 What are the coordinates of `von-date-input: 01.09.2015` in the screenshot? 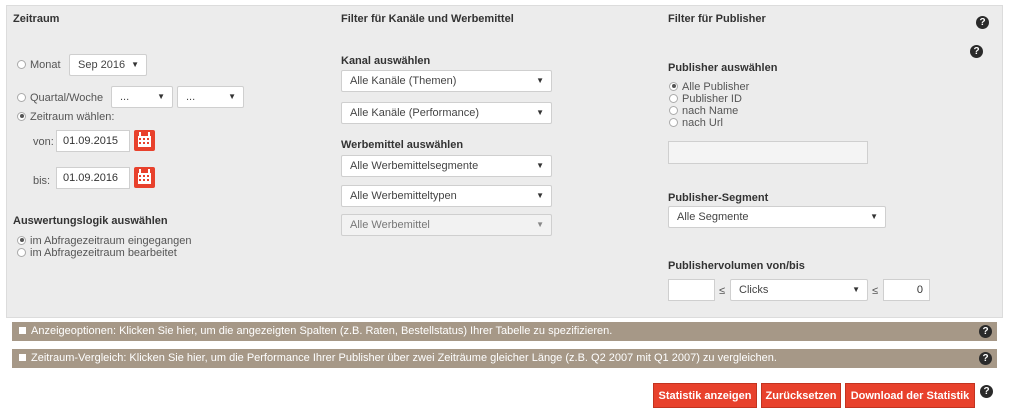 It's located at (93, 141).